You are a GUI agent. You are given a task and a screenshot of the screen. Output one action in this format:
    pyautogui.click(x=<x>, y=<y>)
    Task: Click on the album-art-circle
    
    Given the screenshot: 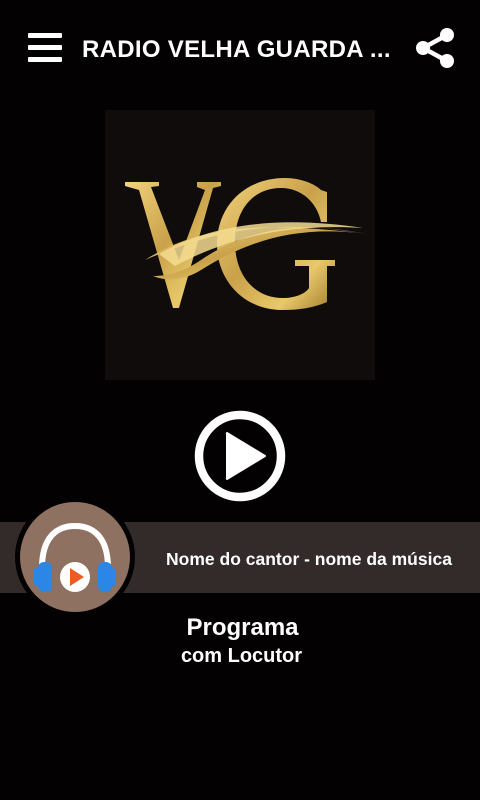 What is the action you would take?
    pyautogui.click(x=75, y=557)
    